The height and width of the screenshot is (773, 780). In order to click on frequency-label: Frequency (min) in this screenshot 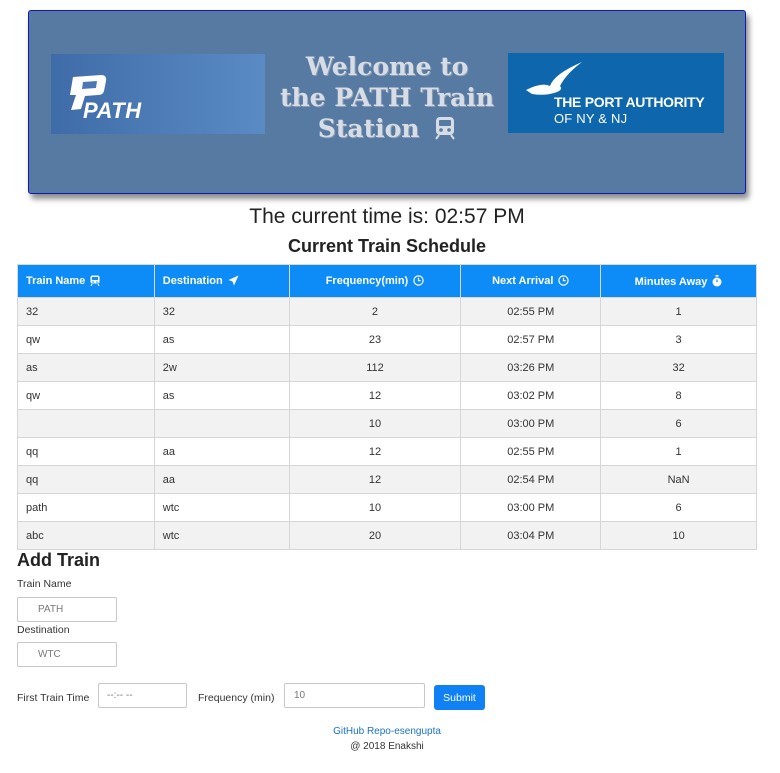, I will do `click(236, 698)`.